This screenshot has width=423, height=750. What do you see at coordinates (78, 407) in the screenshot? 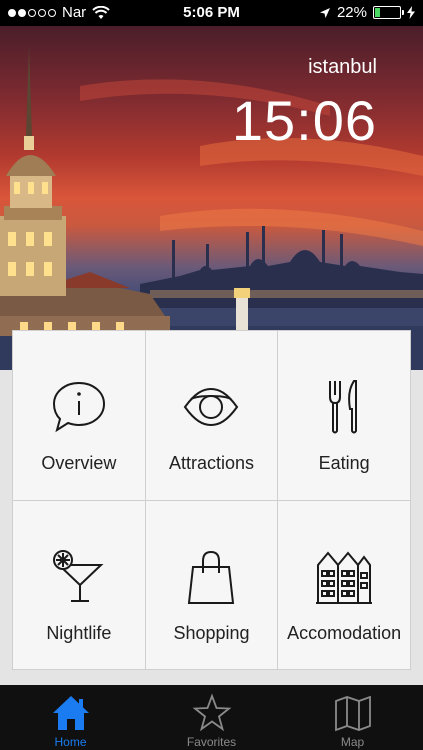
I see `info-bubble-icon` at bounding box center [78, 407].